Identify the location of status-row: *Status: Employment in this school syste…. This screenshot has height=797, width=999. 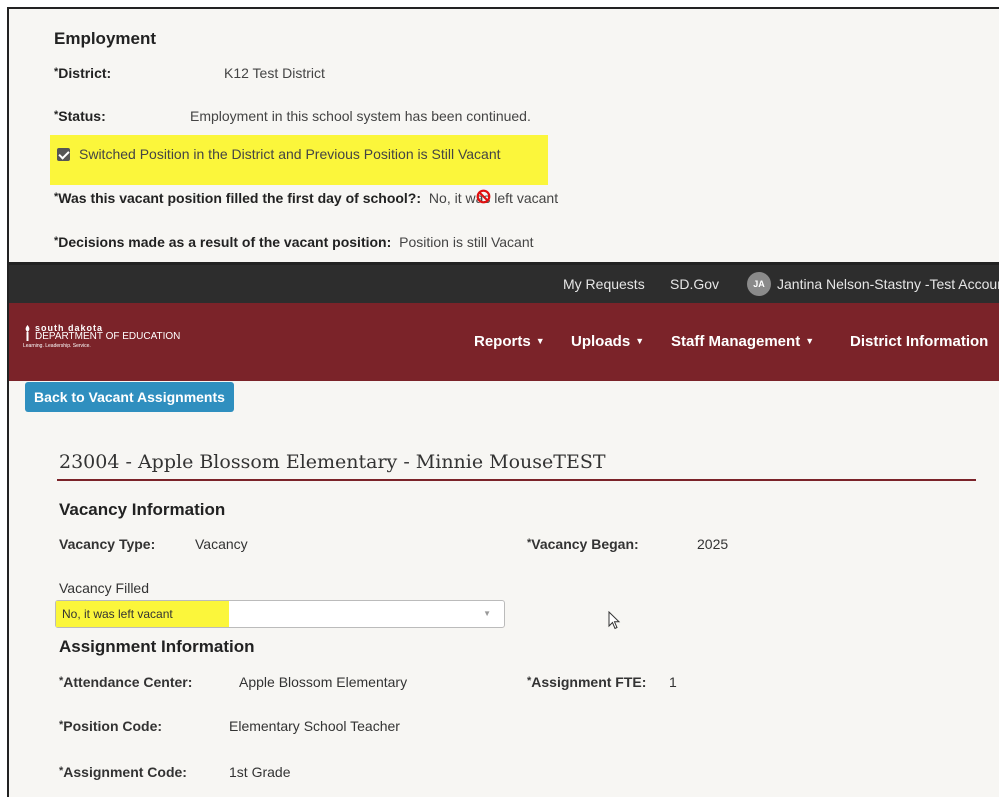
(292, 116).